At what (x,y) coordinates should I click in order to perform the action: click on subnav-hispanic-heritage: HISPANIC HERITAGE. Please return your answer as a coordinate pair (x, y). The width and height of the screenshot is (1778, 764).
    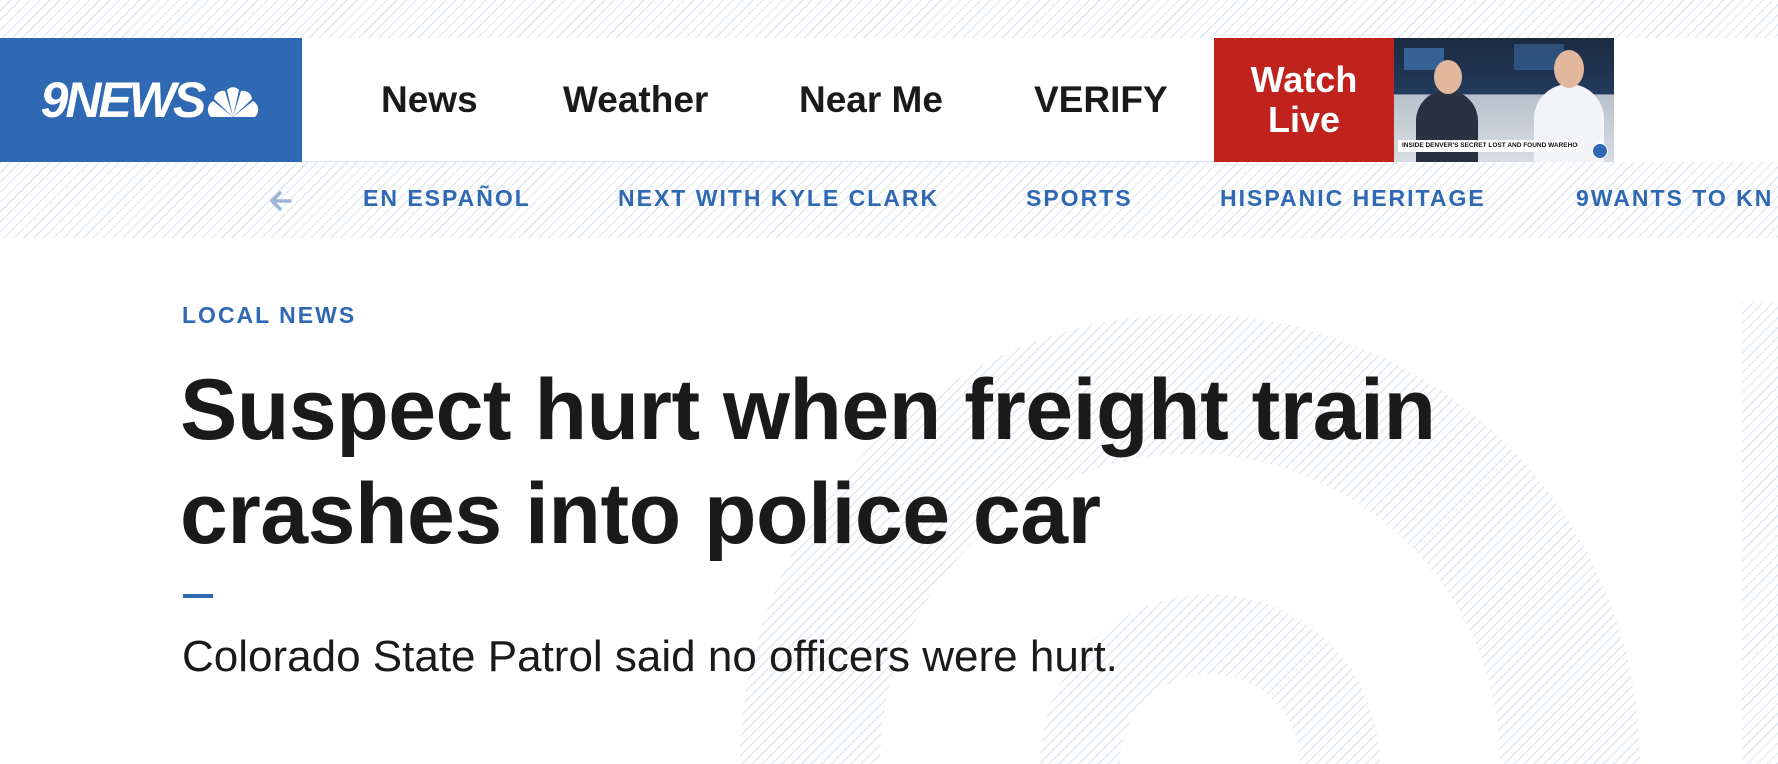
    Looking at the image, I should click on (1353, 200).